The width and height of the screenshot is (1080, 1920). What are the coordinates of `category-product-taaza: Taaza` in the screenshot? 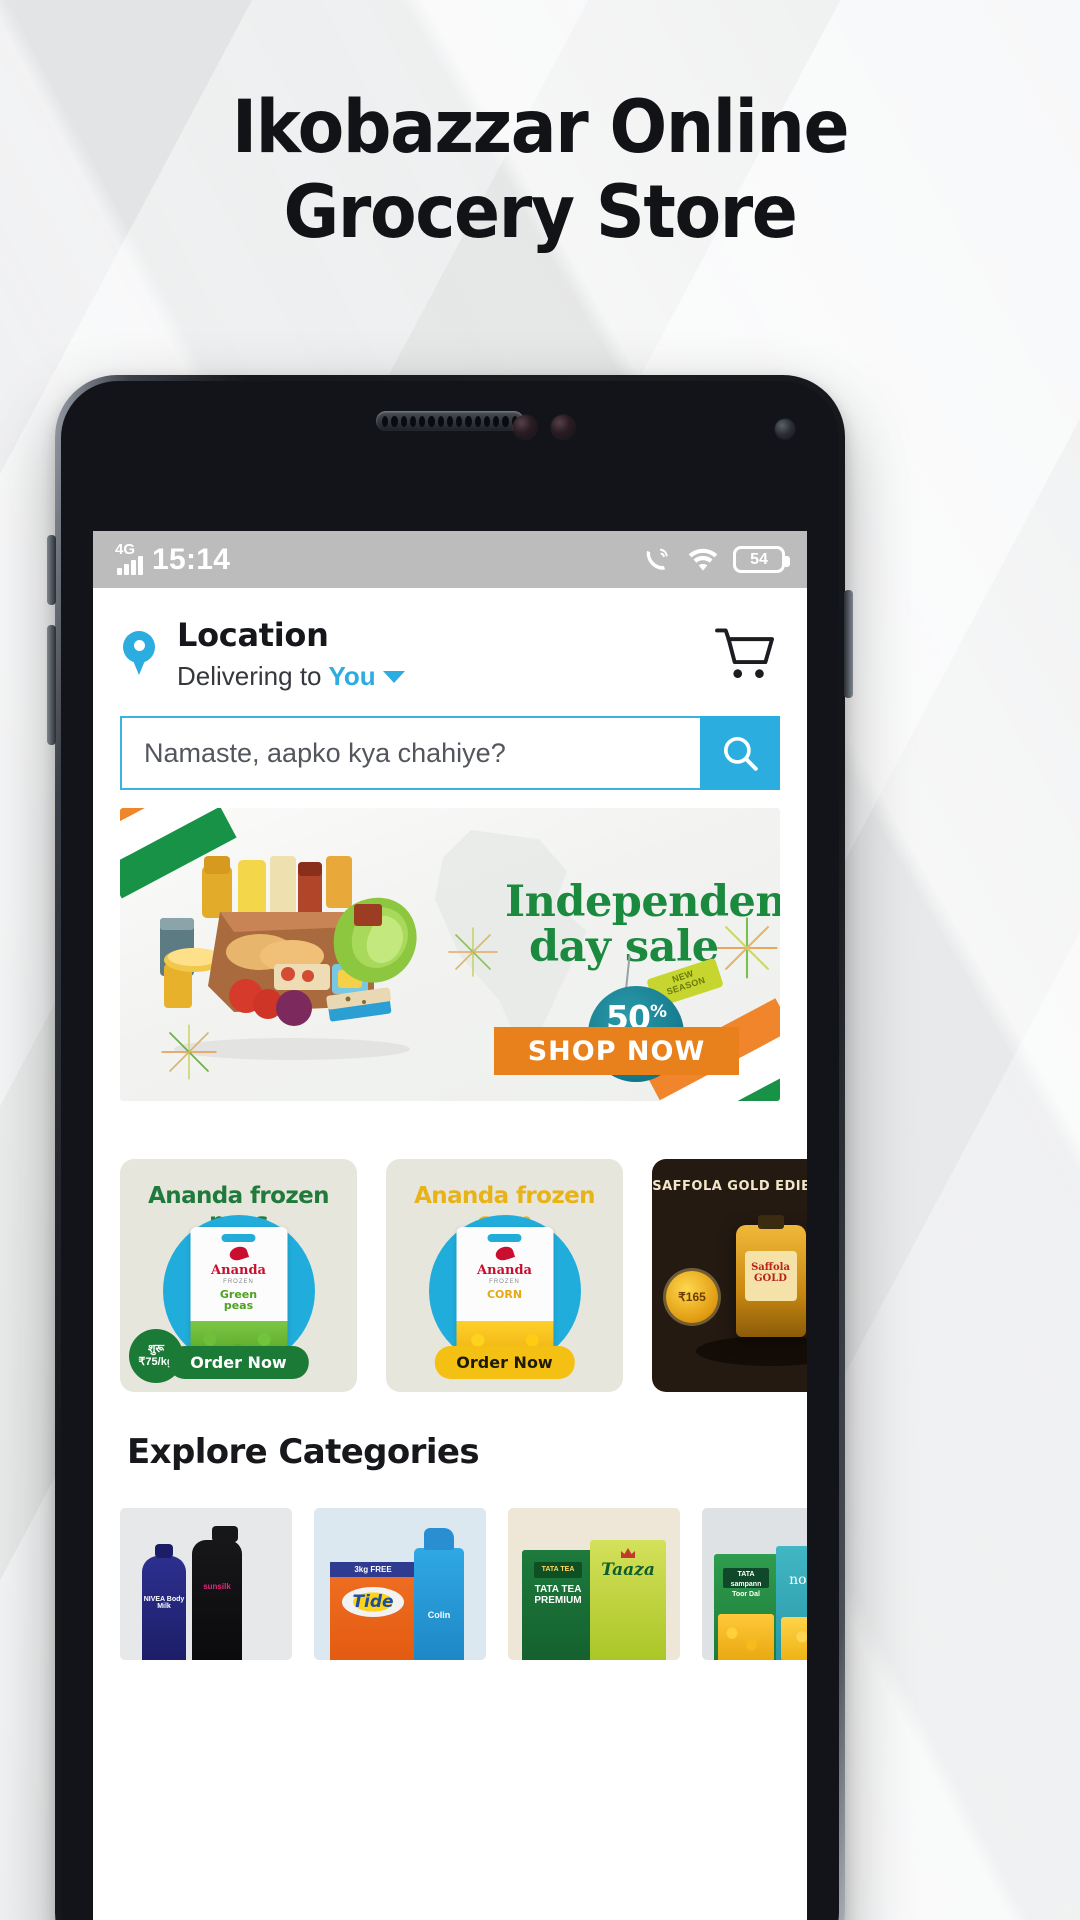 It's located at (628, 1600).